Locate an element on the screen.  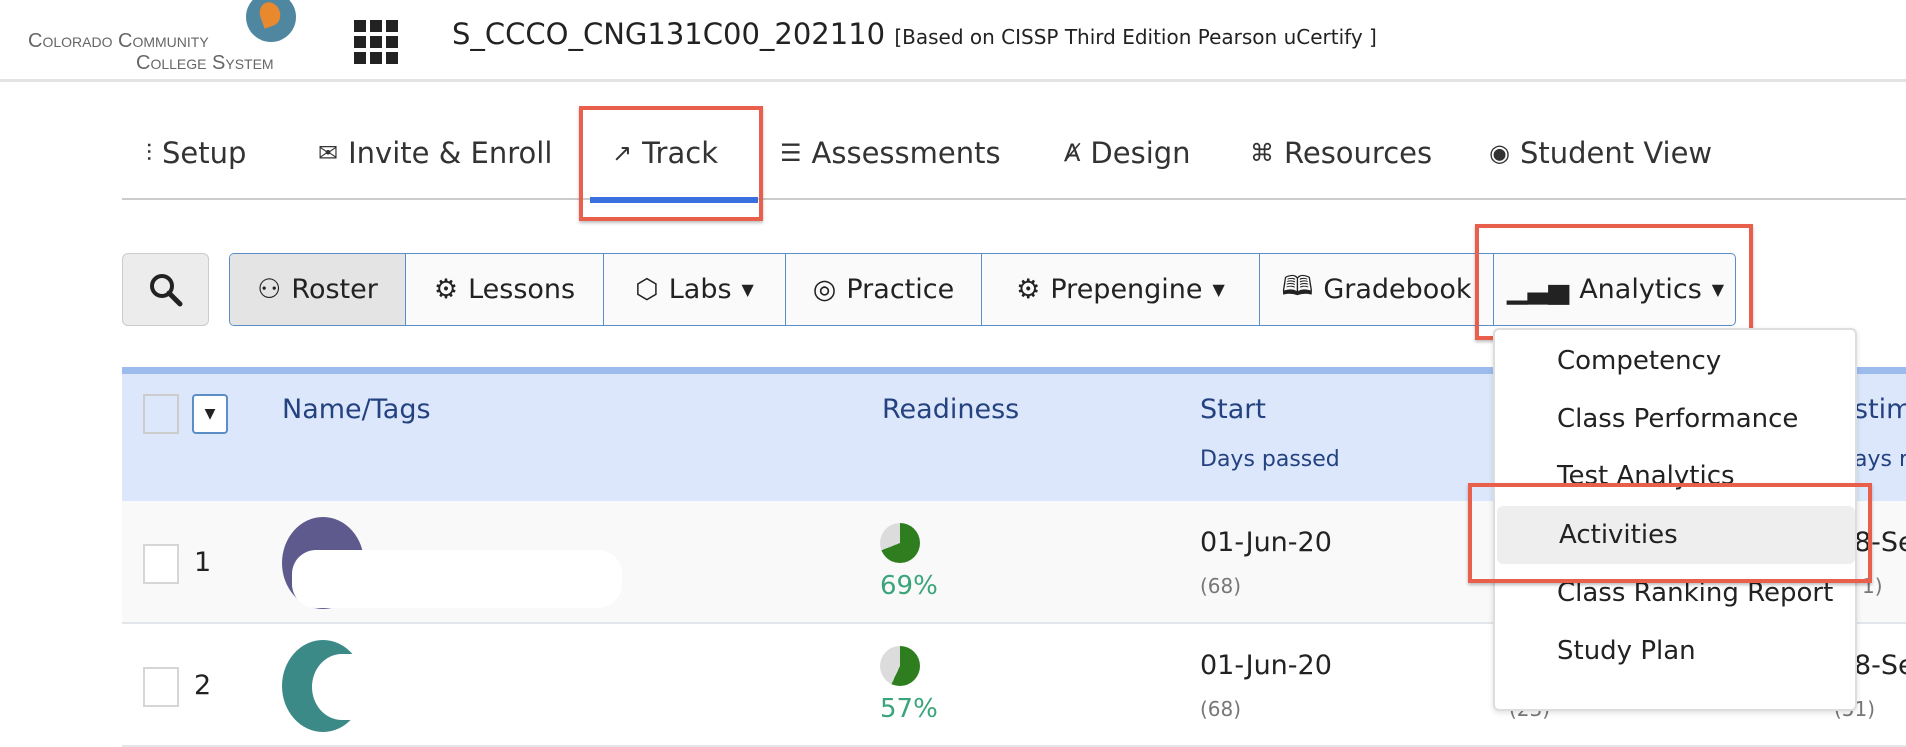
analytics-dropdown: ▁▃▅ Analytics ▼ is located at coordinates (1614, 289).